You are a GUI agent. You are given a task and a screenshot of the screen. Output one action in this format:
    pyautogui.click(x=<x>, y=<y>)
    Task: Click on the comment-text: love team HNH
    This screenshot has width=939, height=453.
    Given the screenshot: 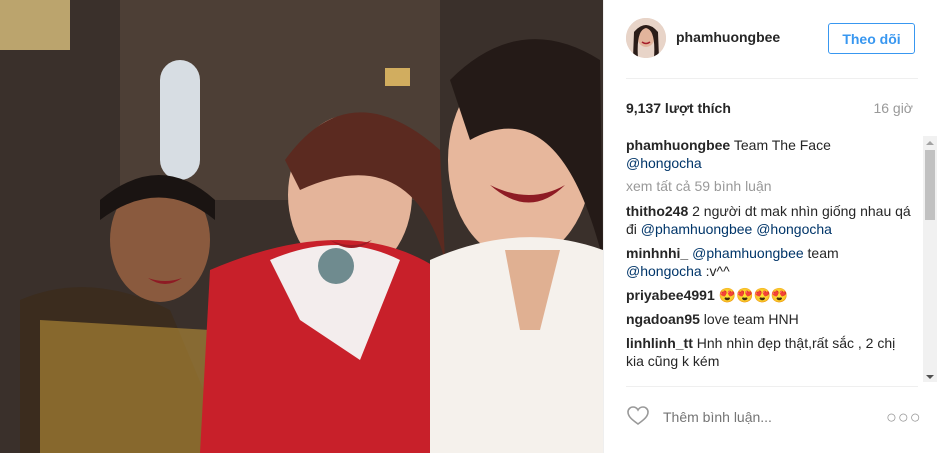 What is the action you would take?
    pyautogui.click(x=751, y=319)
    